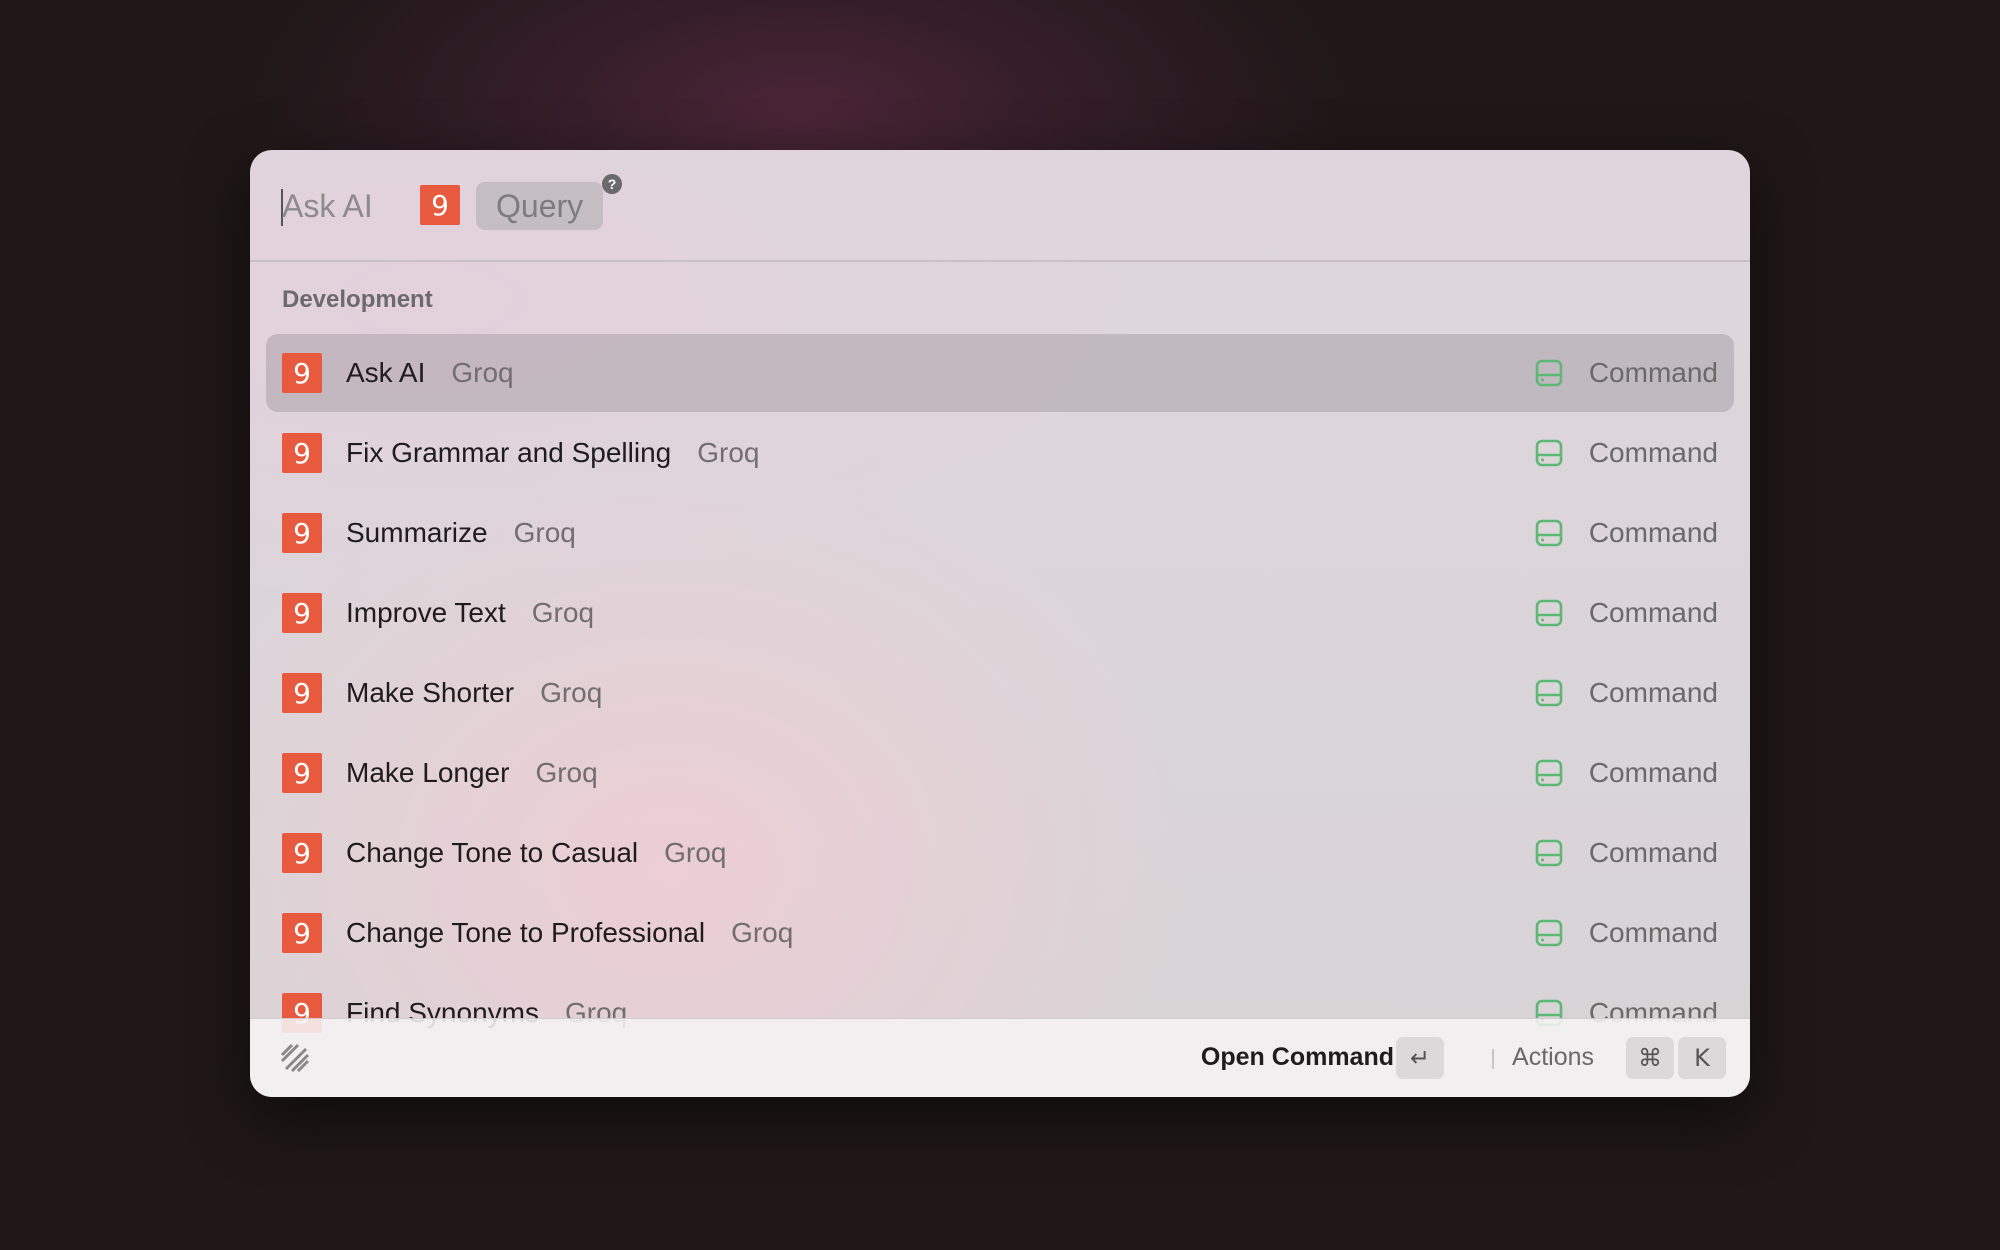 Image resolution: width=2000 pixels, height=1250 pixels. I want to click on actions-label: Actions, so click(1553, 1057).